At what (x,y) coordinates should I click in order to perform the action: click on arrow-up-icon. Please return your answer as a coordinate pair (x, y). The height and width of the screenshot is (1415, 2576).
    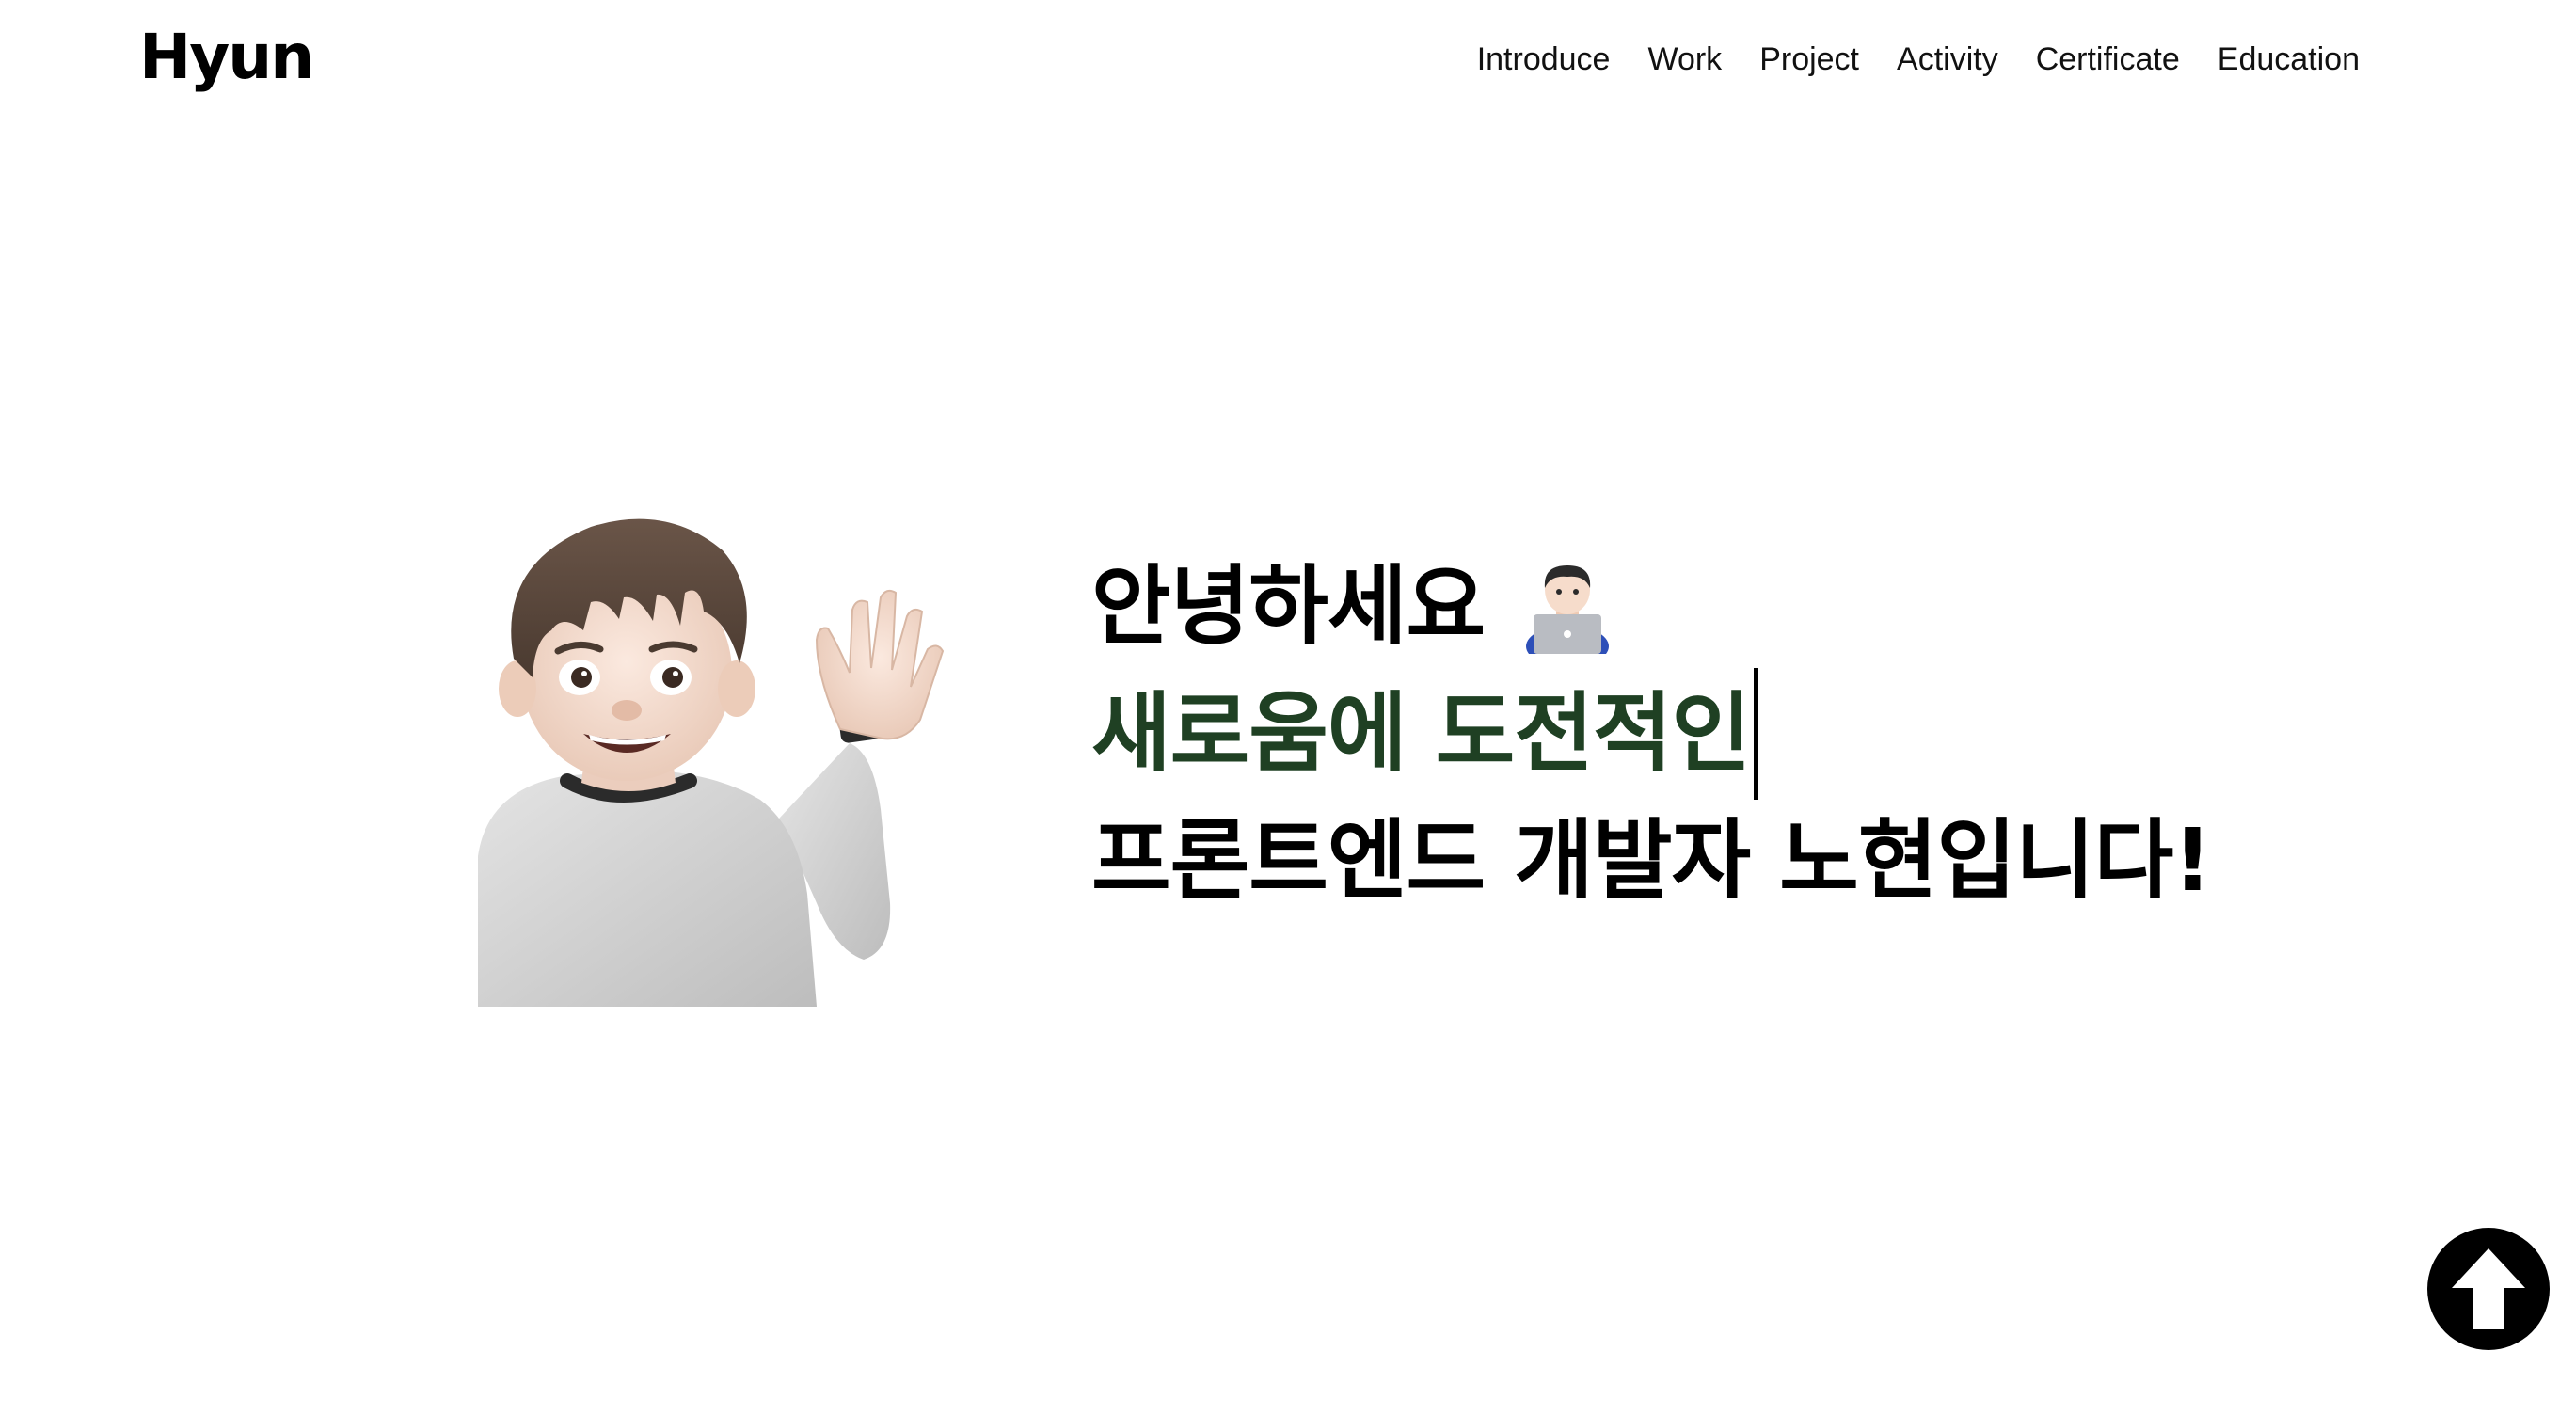
    Looking at the image, I should click on (2488, 1288).